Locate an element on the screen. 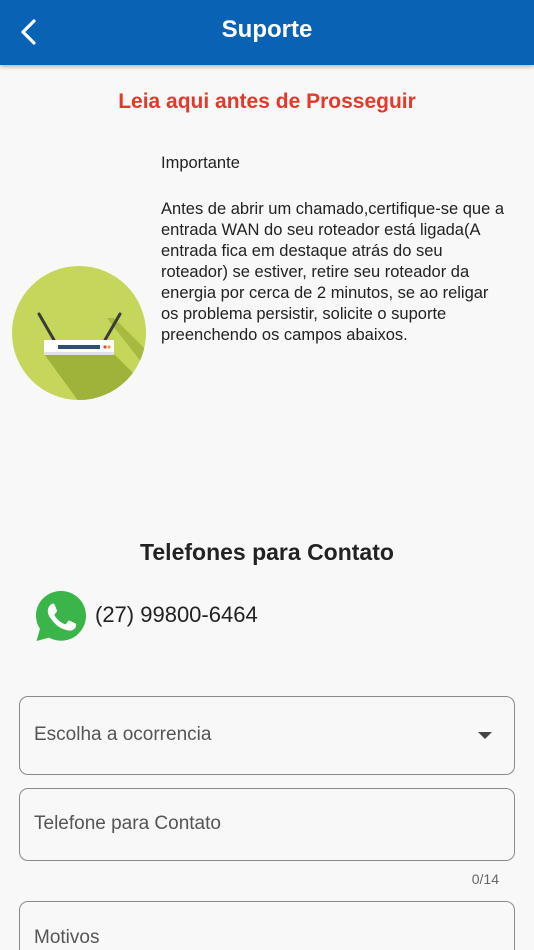  contacts-title: Telefones para Contato is located at coordinates (267, 552).